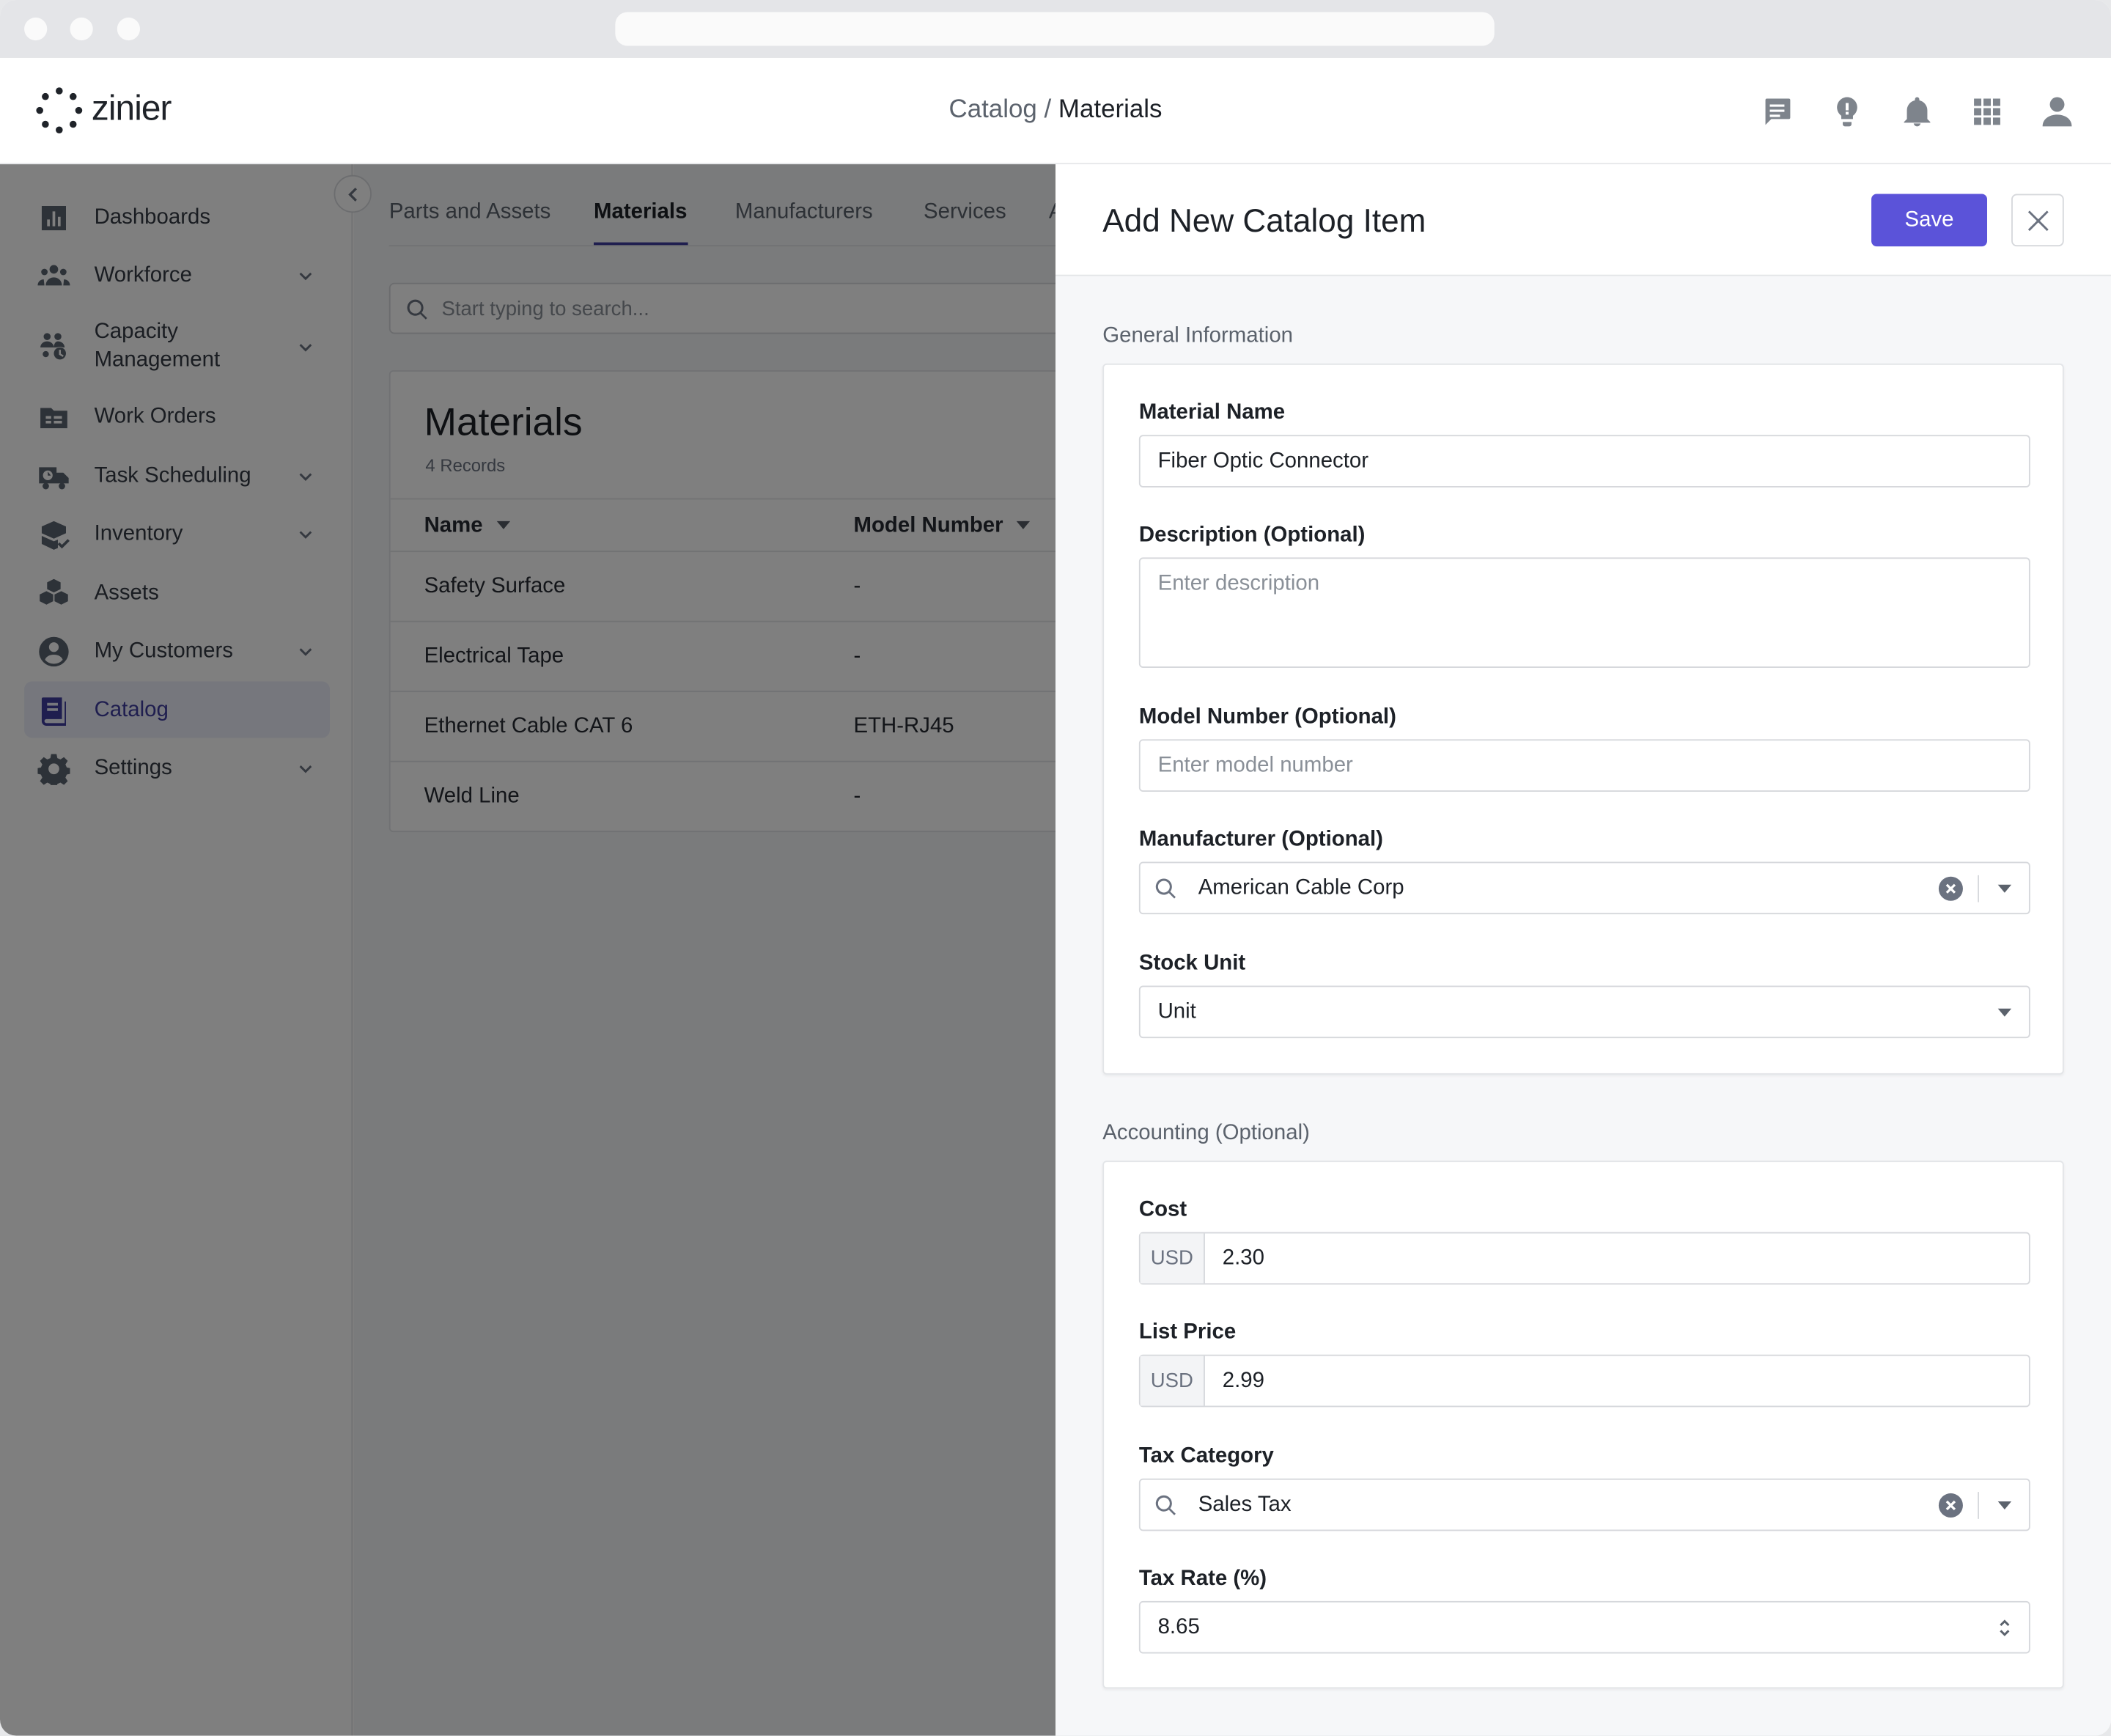 The width and height of the screenshot is (2111, 1736). I want to click on model-number-placeholder: Enter model number, so click(1255, 765).